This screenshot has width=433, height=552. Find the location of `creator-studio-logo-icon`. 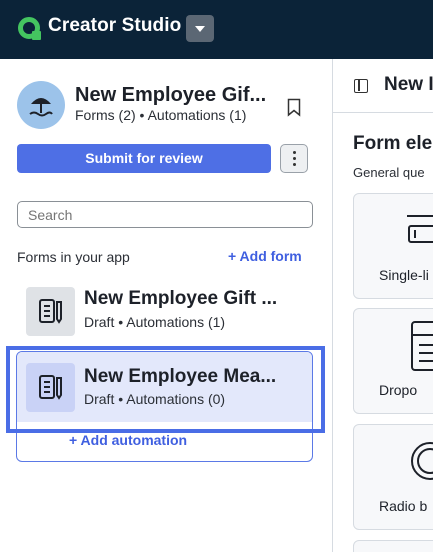

creator-studio-logo-icon is located at coordinates (29, 28).